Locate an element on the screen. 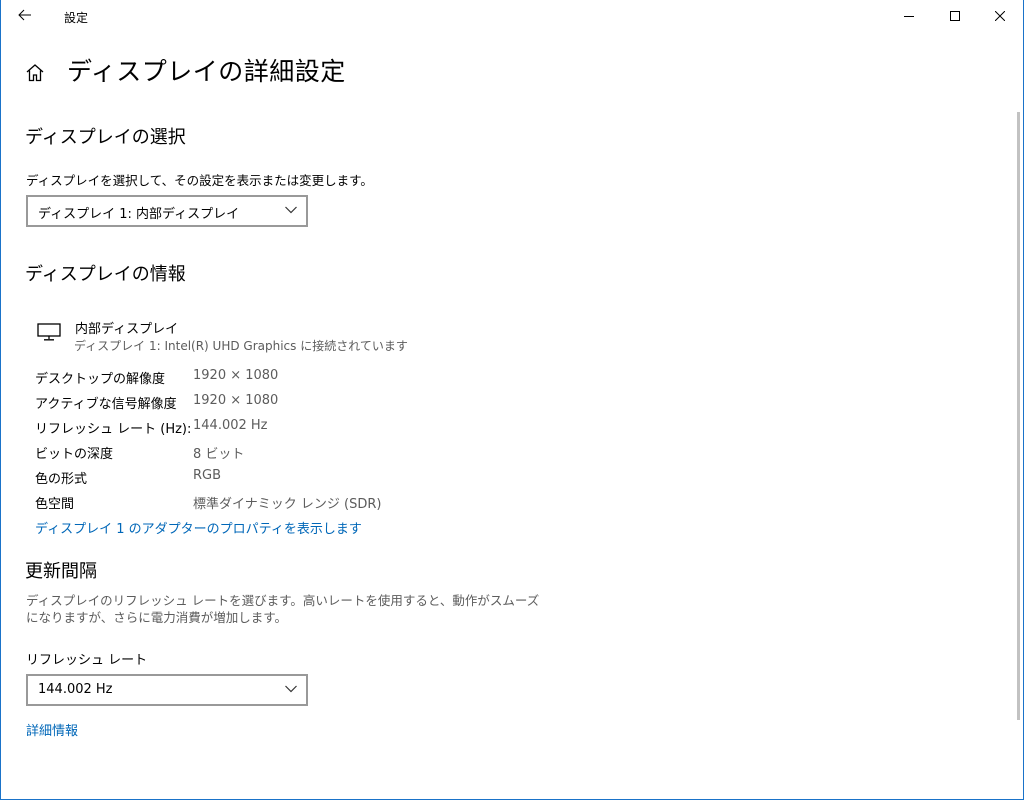  info-value: 標準ダイナミック レンジ (SDR) is located at coordinates (287, 504).